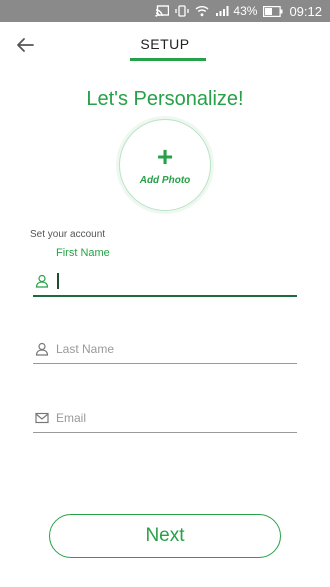  I want to click on header: SETUP, so click(165, 44).